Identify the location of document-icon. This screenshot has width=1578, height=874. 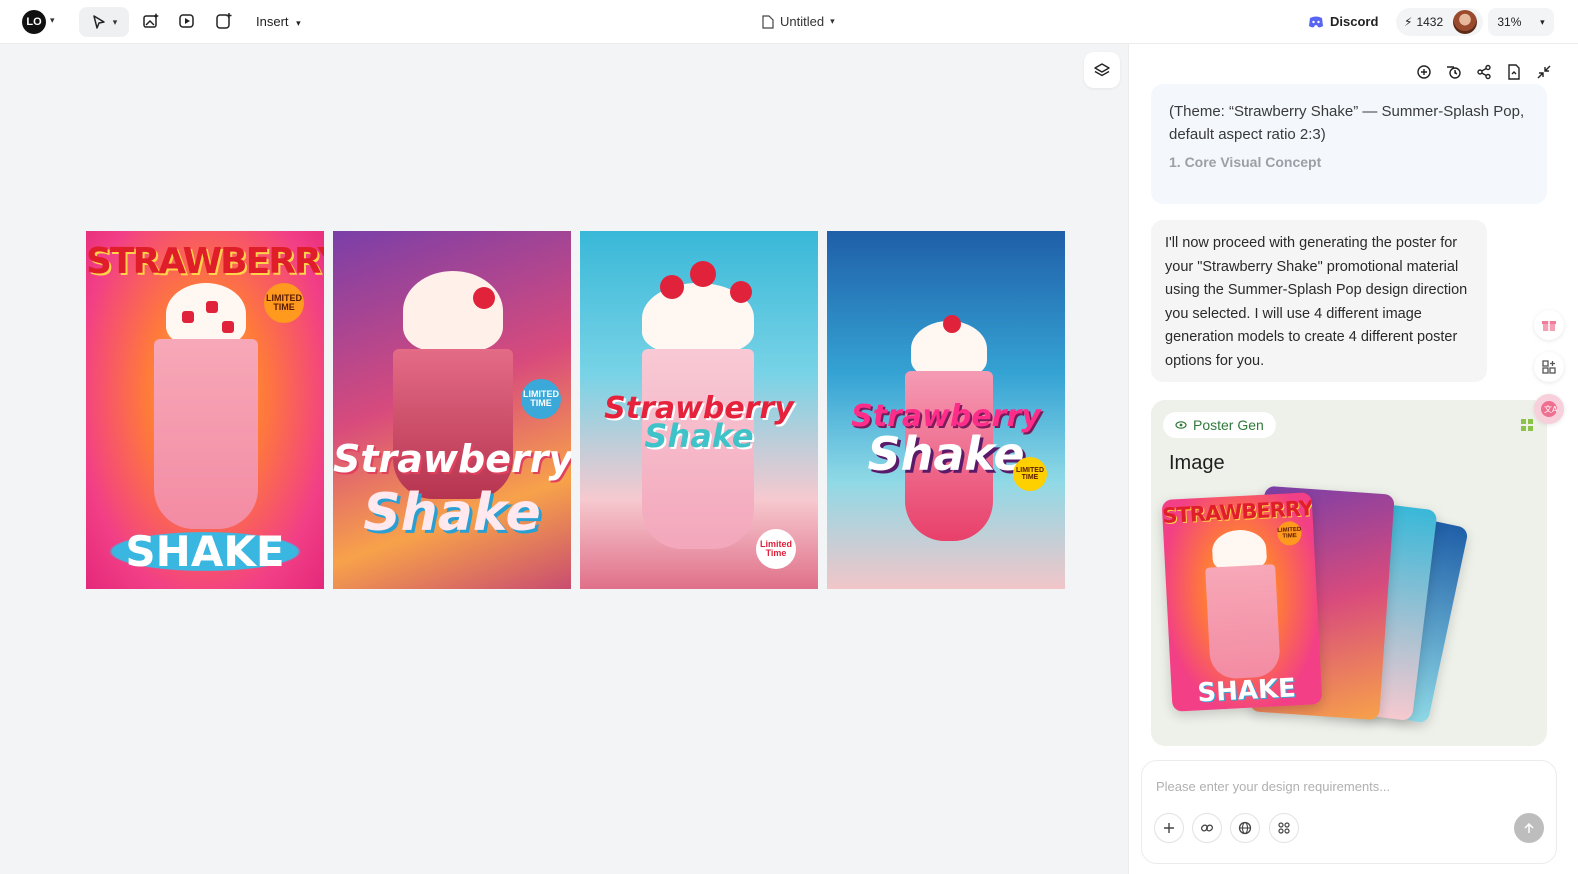
(768, 21).